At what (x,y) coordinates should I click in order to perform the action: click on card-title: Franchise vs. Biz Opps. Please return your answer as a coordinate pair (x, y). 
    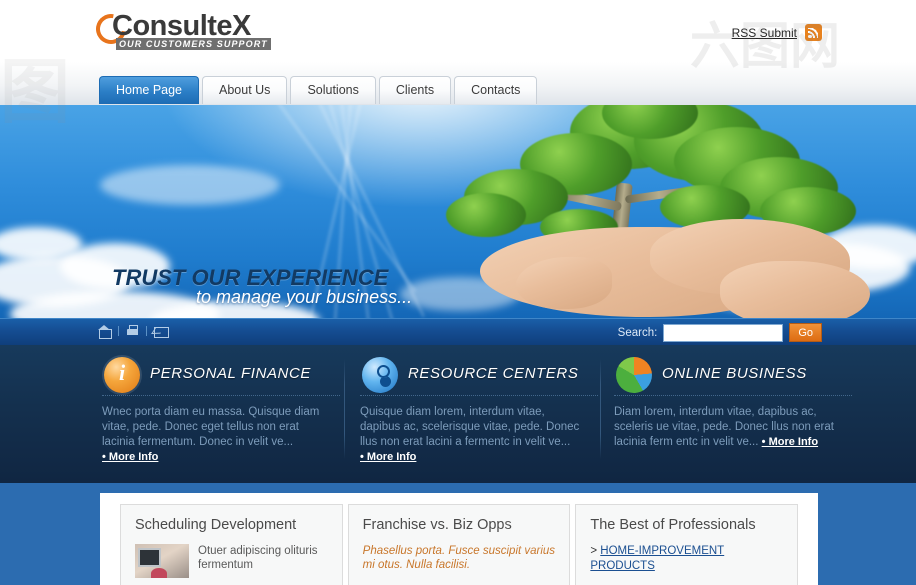
    Looking at the image, I should click on (437, 525).